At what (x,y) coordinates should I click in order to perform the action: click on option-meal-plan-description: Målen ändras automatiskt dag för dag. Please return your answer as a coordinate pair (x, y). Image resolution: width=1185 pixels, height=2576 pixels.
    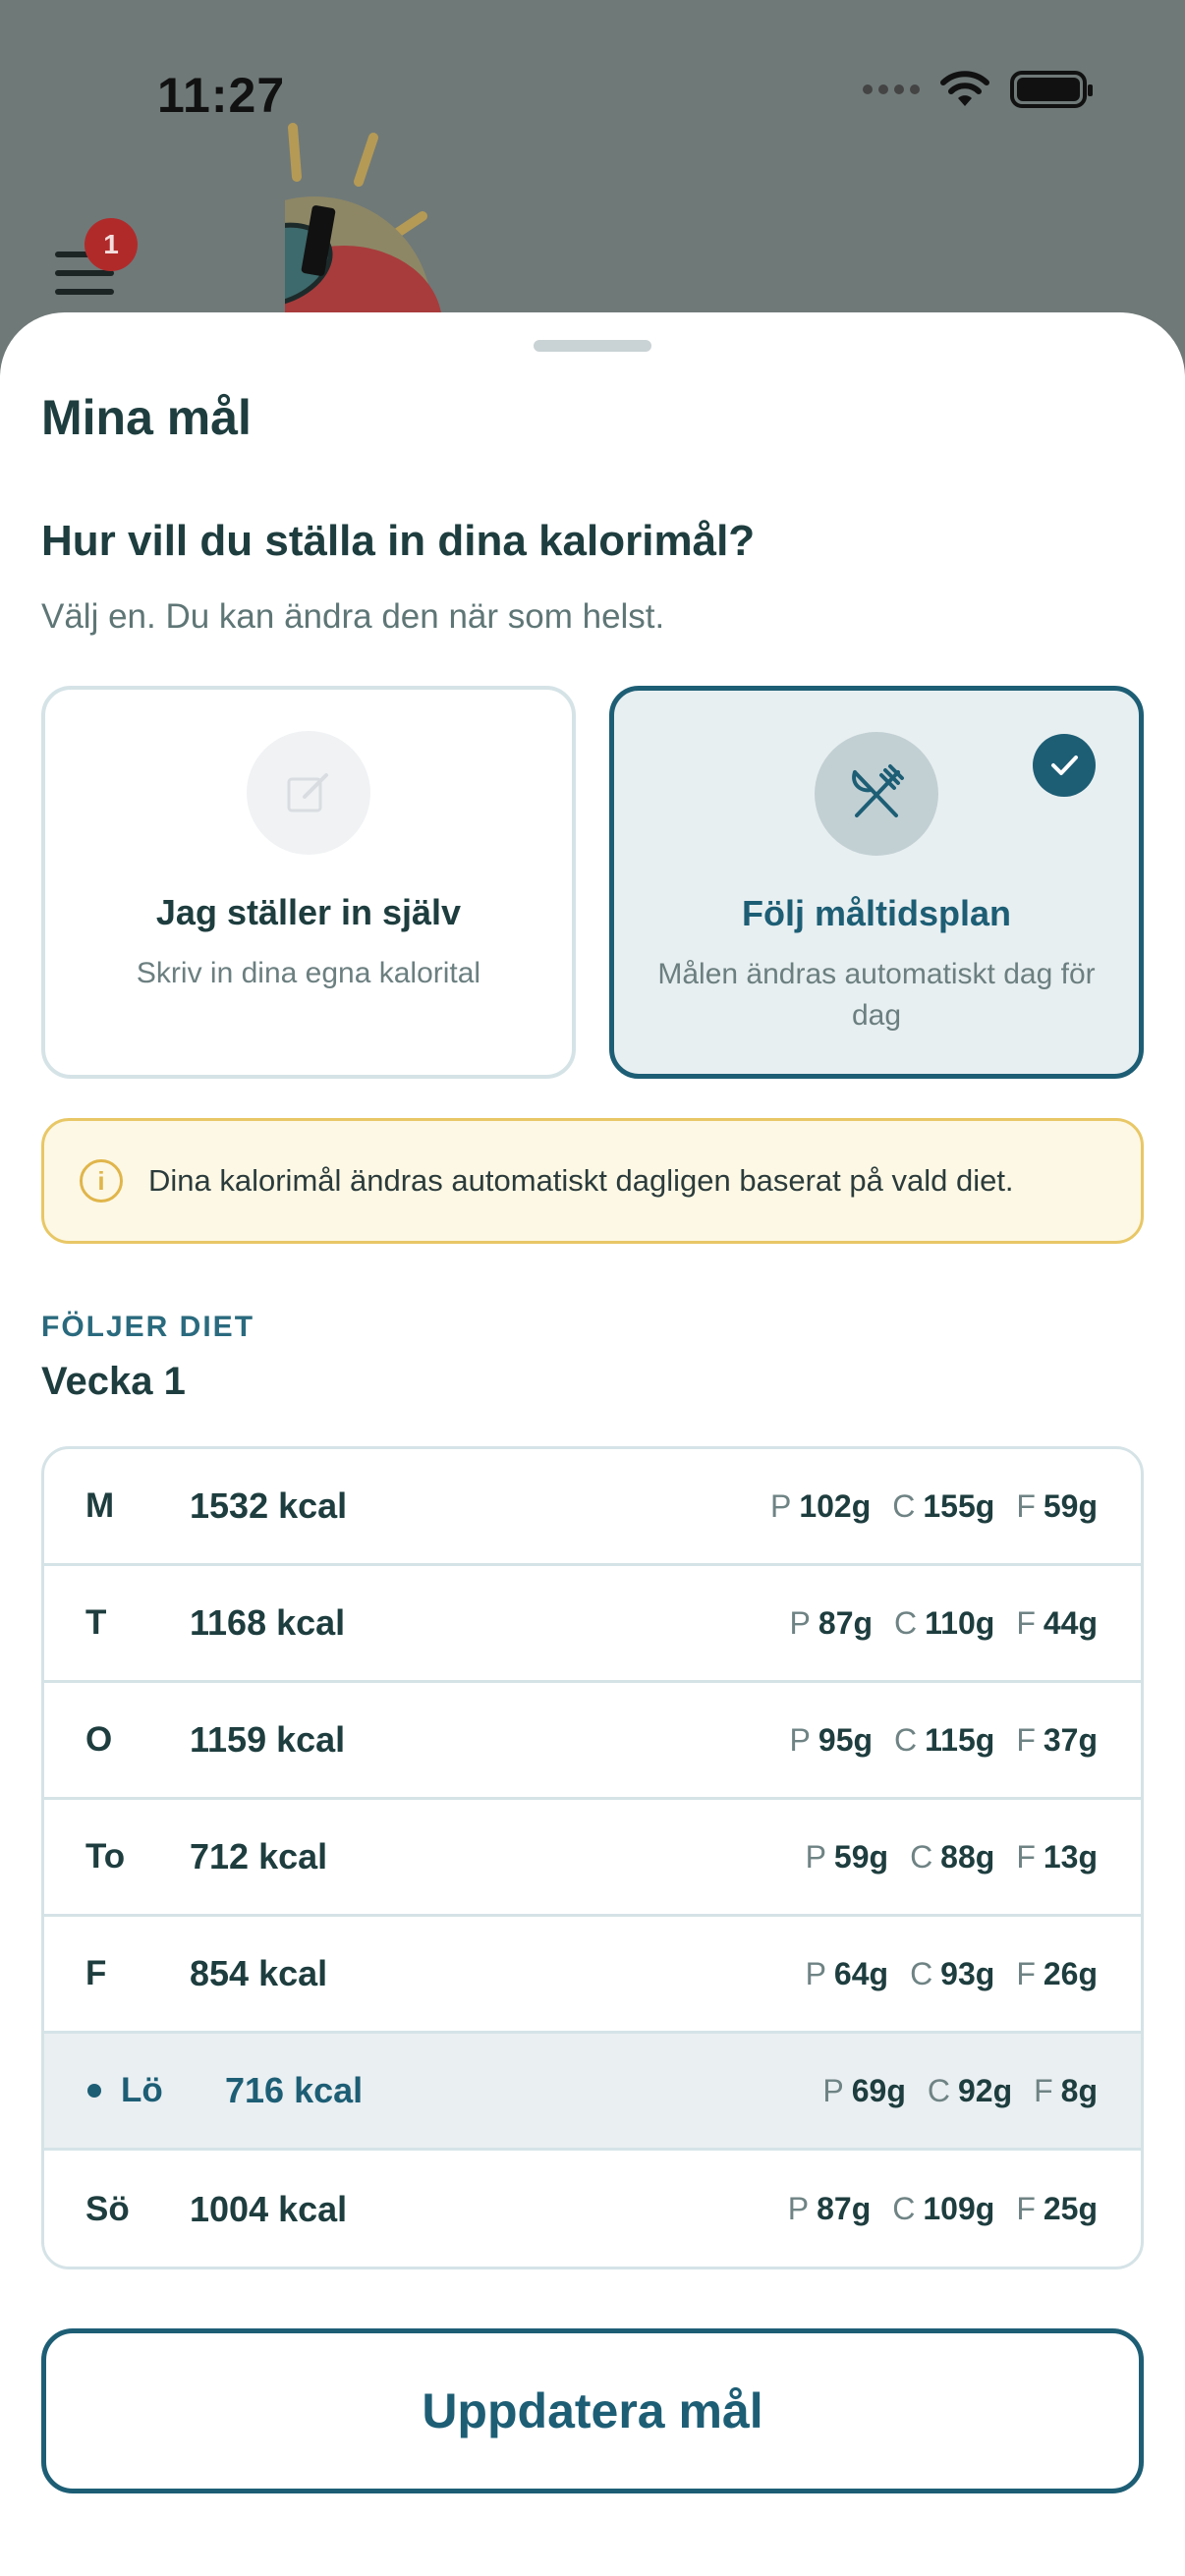
    Looking at the image, I should click on (877, 995).